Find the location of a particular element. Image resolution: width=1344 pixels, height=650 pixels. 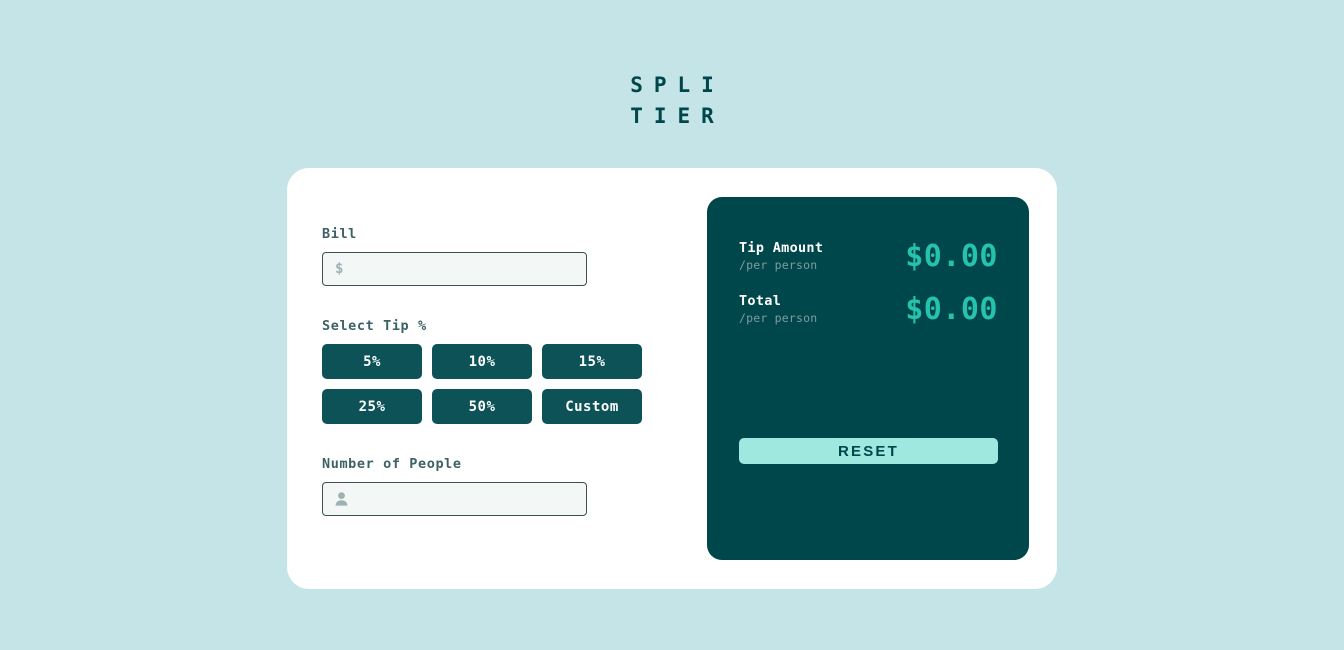

tip-option-custom: Custom is located at coordinates (592, 406).